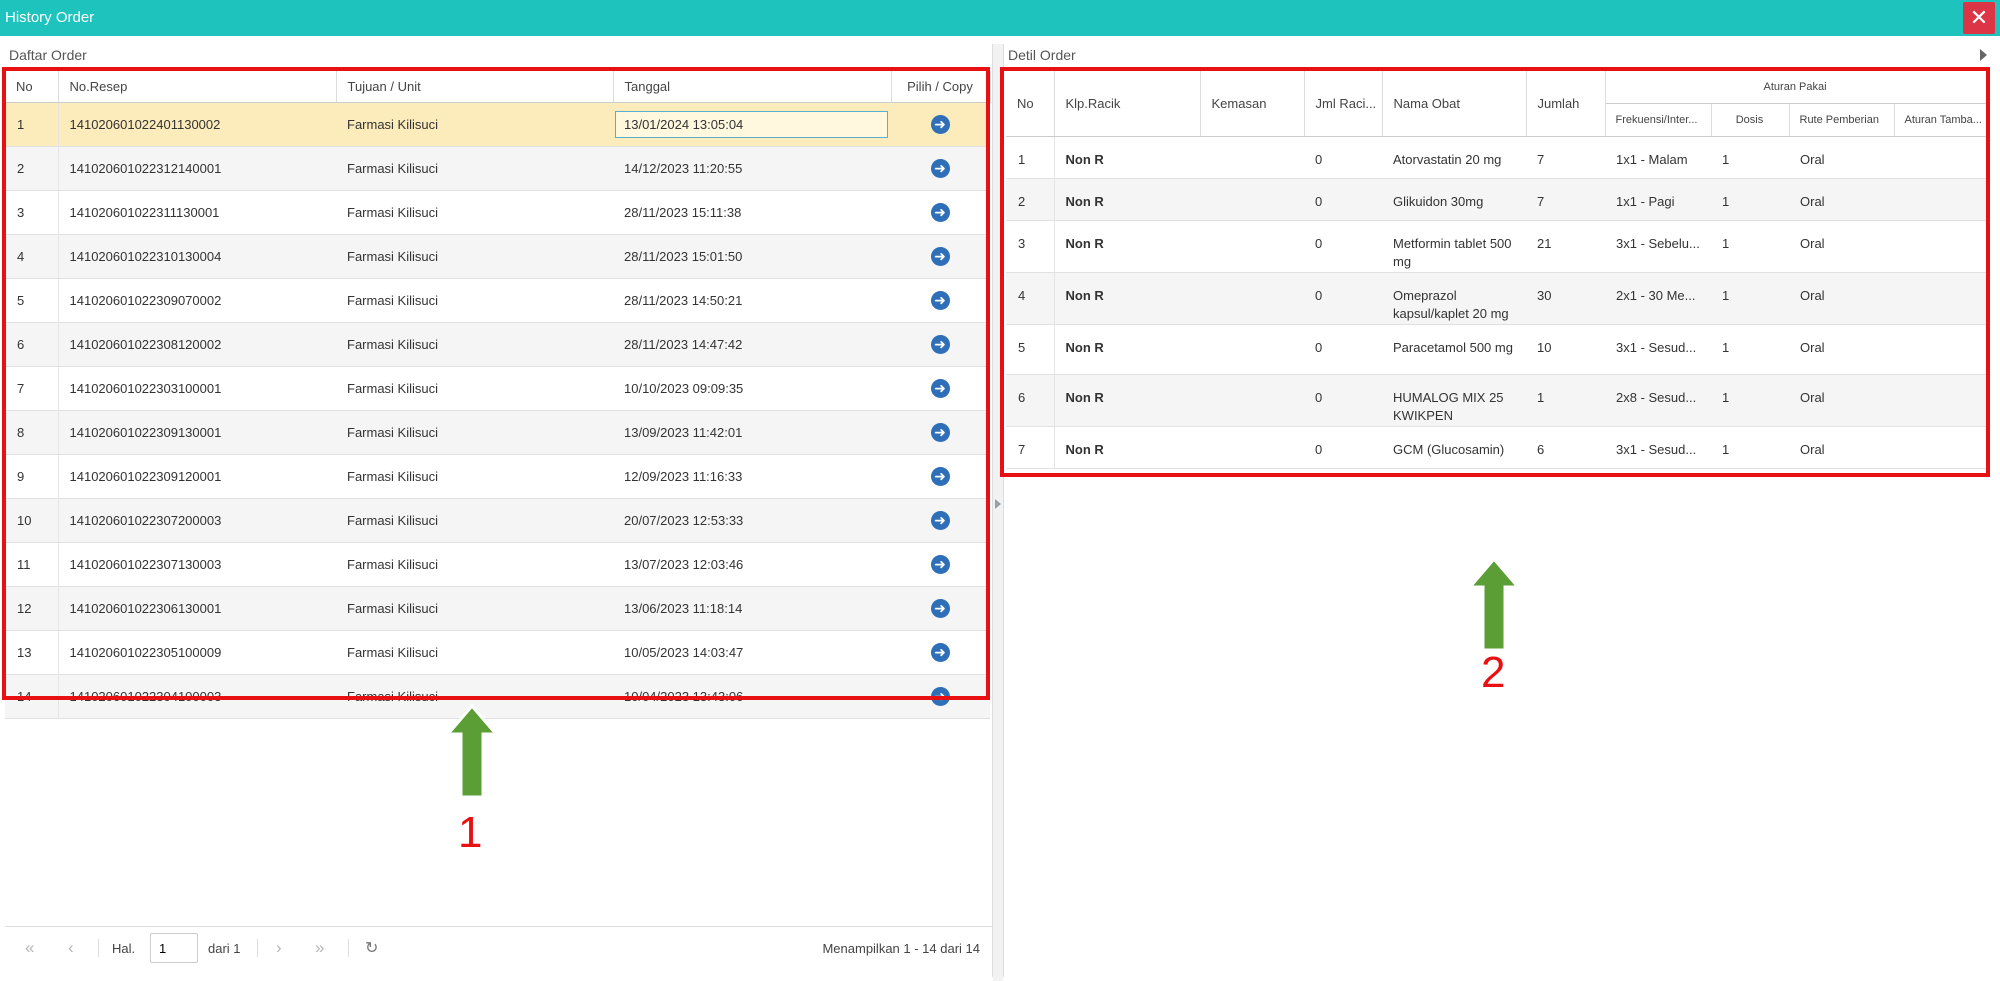 The width and height of the screenshot is (2000, 981). I want to click on last-page-icon: », so click(319, 948).